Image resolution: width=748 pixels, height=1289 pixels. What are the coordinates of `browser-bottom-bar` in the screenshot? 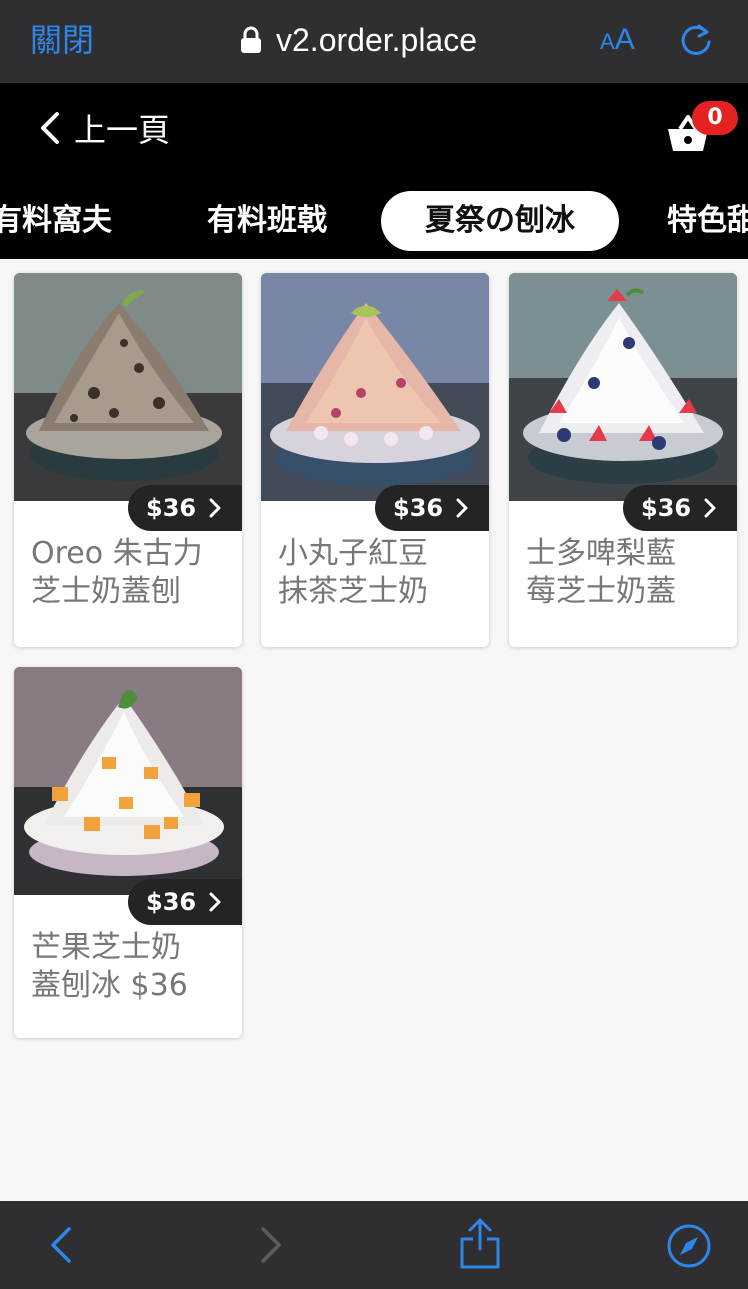 It's located at (374, 1245).